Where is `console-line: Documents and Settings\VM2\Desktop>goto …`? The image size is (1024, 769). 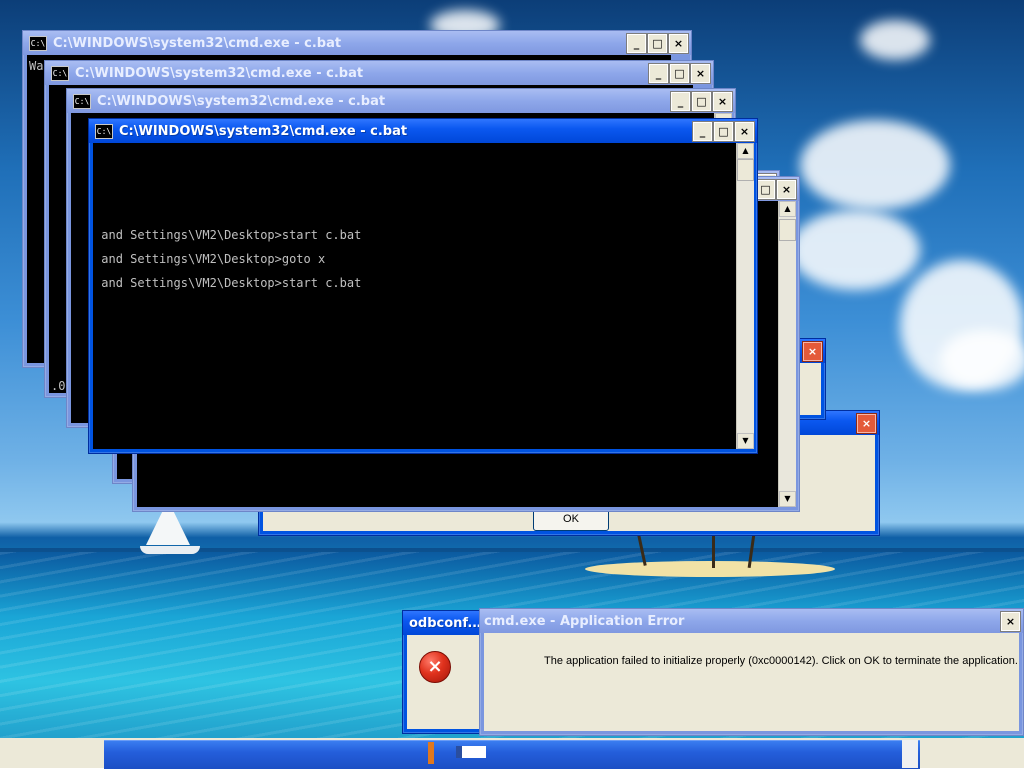 console-line: Documents and Settings\VM2\Desktop>goto … is located at coordinates (209, 259).